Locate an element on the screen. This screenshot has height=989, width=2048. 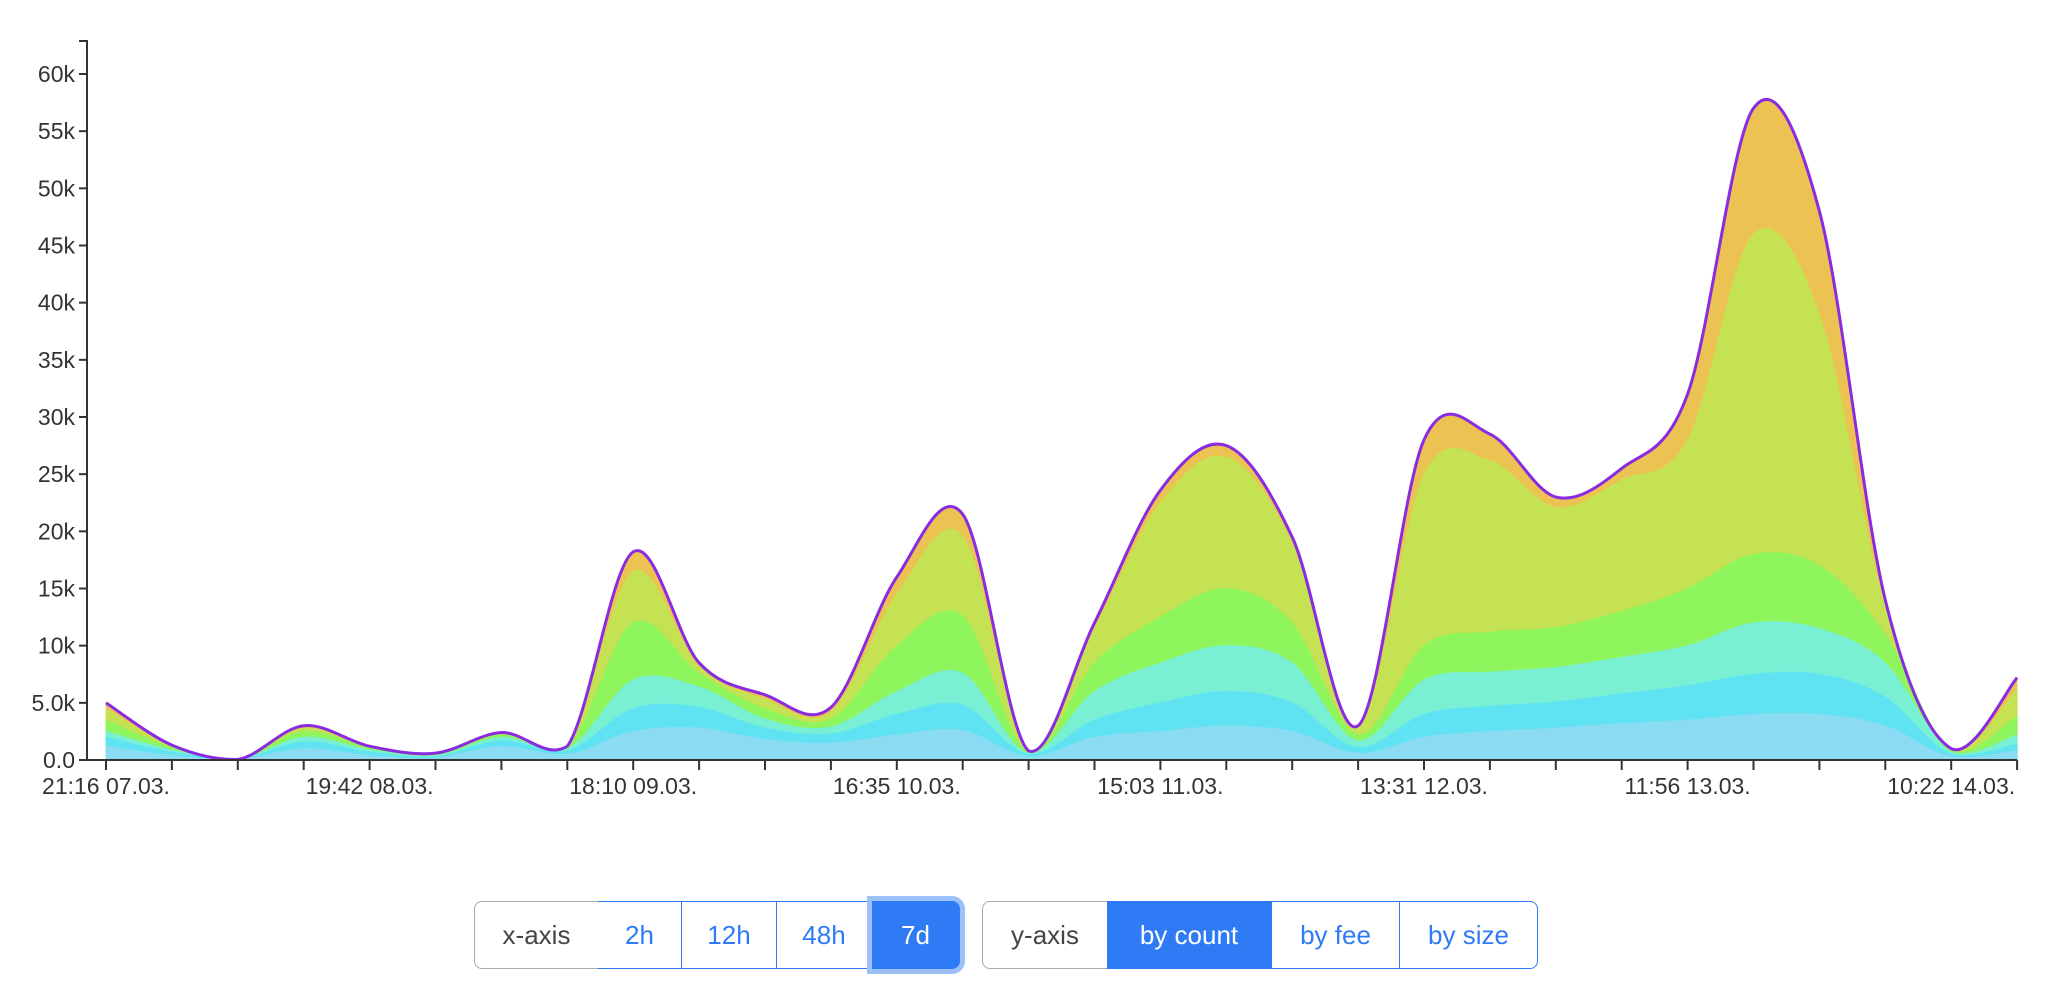
x-tick-label: 21:16 07.03. is located at coordinates (106, 786).